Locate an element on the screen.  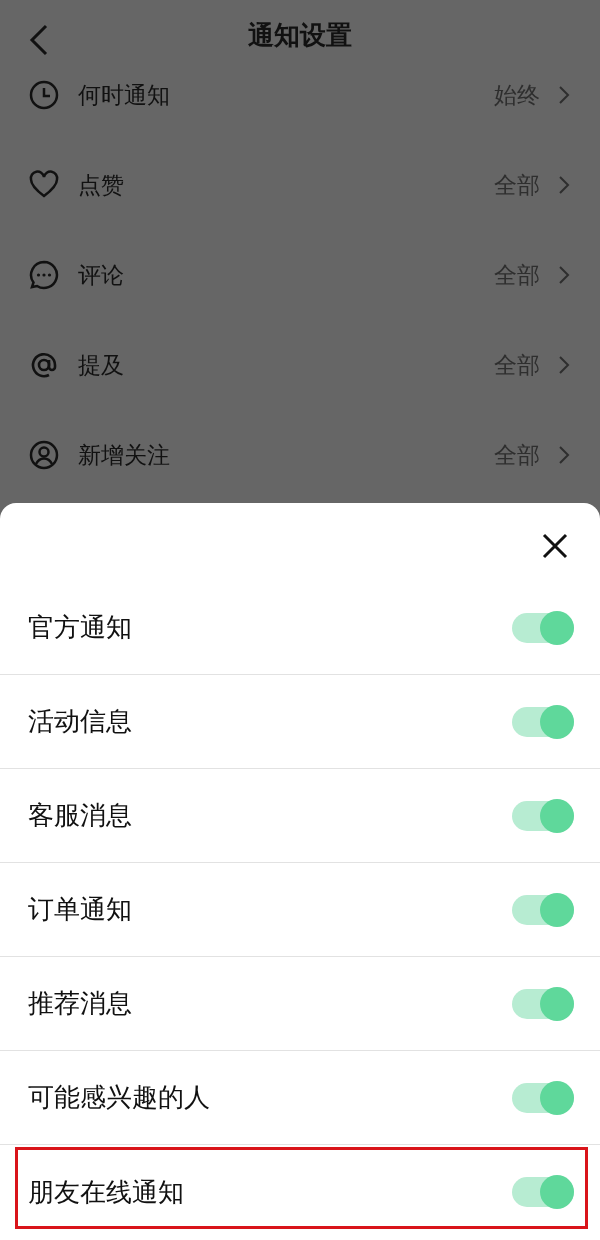
speech-bubble-icon is located at coordinates (44, 275).